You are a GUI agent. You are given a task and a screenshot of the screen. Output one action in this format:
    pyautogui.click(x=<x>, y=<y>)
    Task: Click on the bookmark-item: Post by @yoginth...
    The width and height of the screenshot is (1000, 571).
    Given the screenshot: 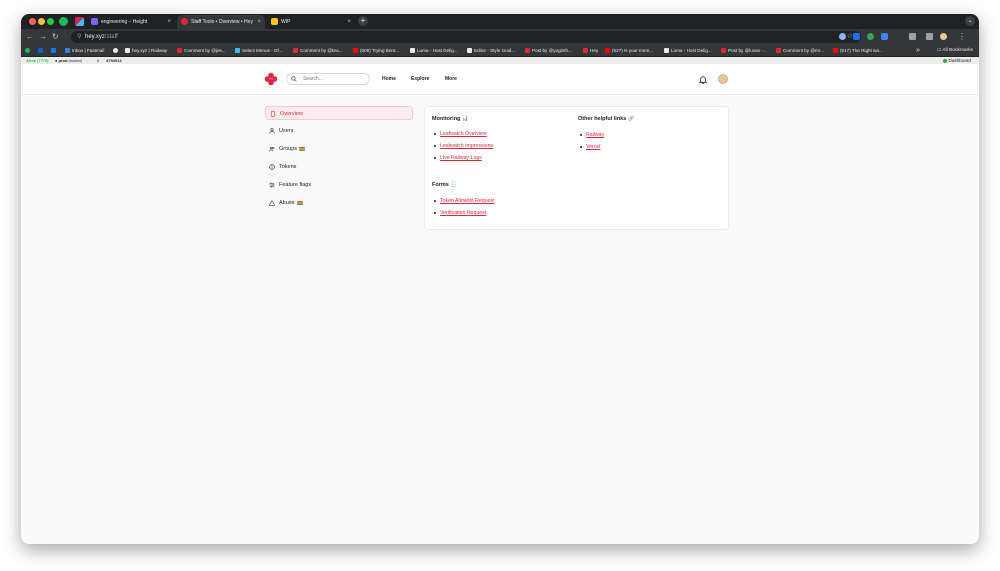 What is the action you would take?
    pyautogui.click(x=548, y=51)
    